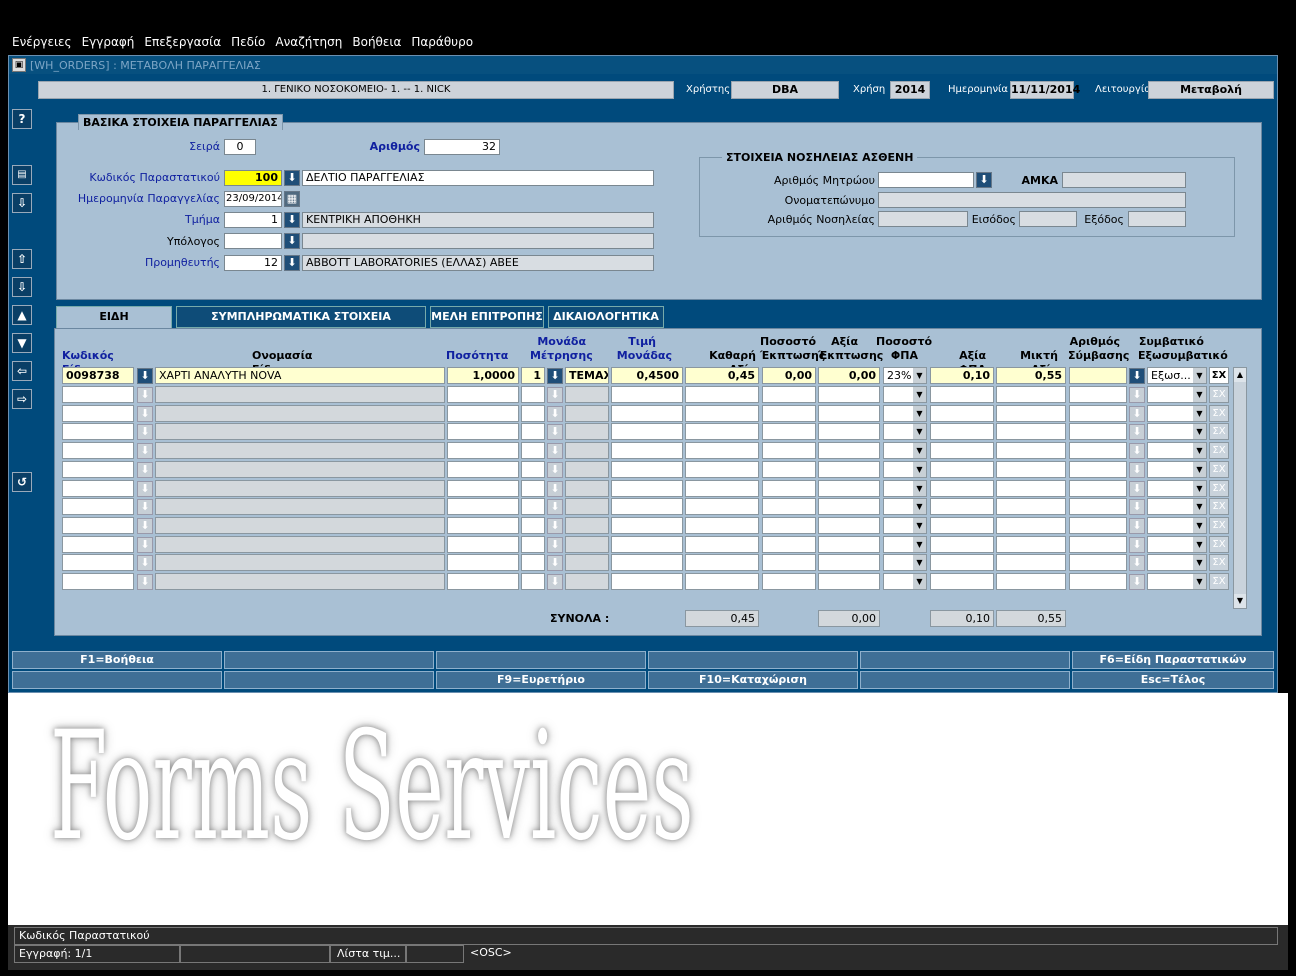  Describe the element at coordinates (849, 525) in the screenshot. I see `row-9-disc-val` at that location.